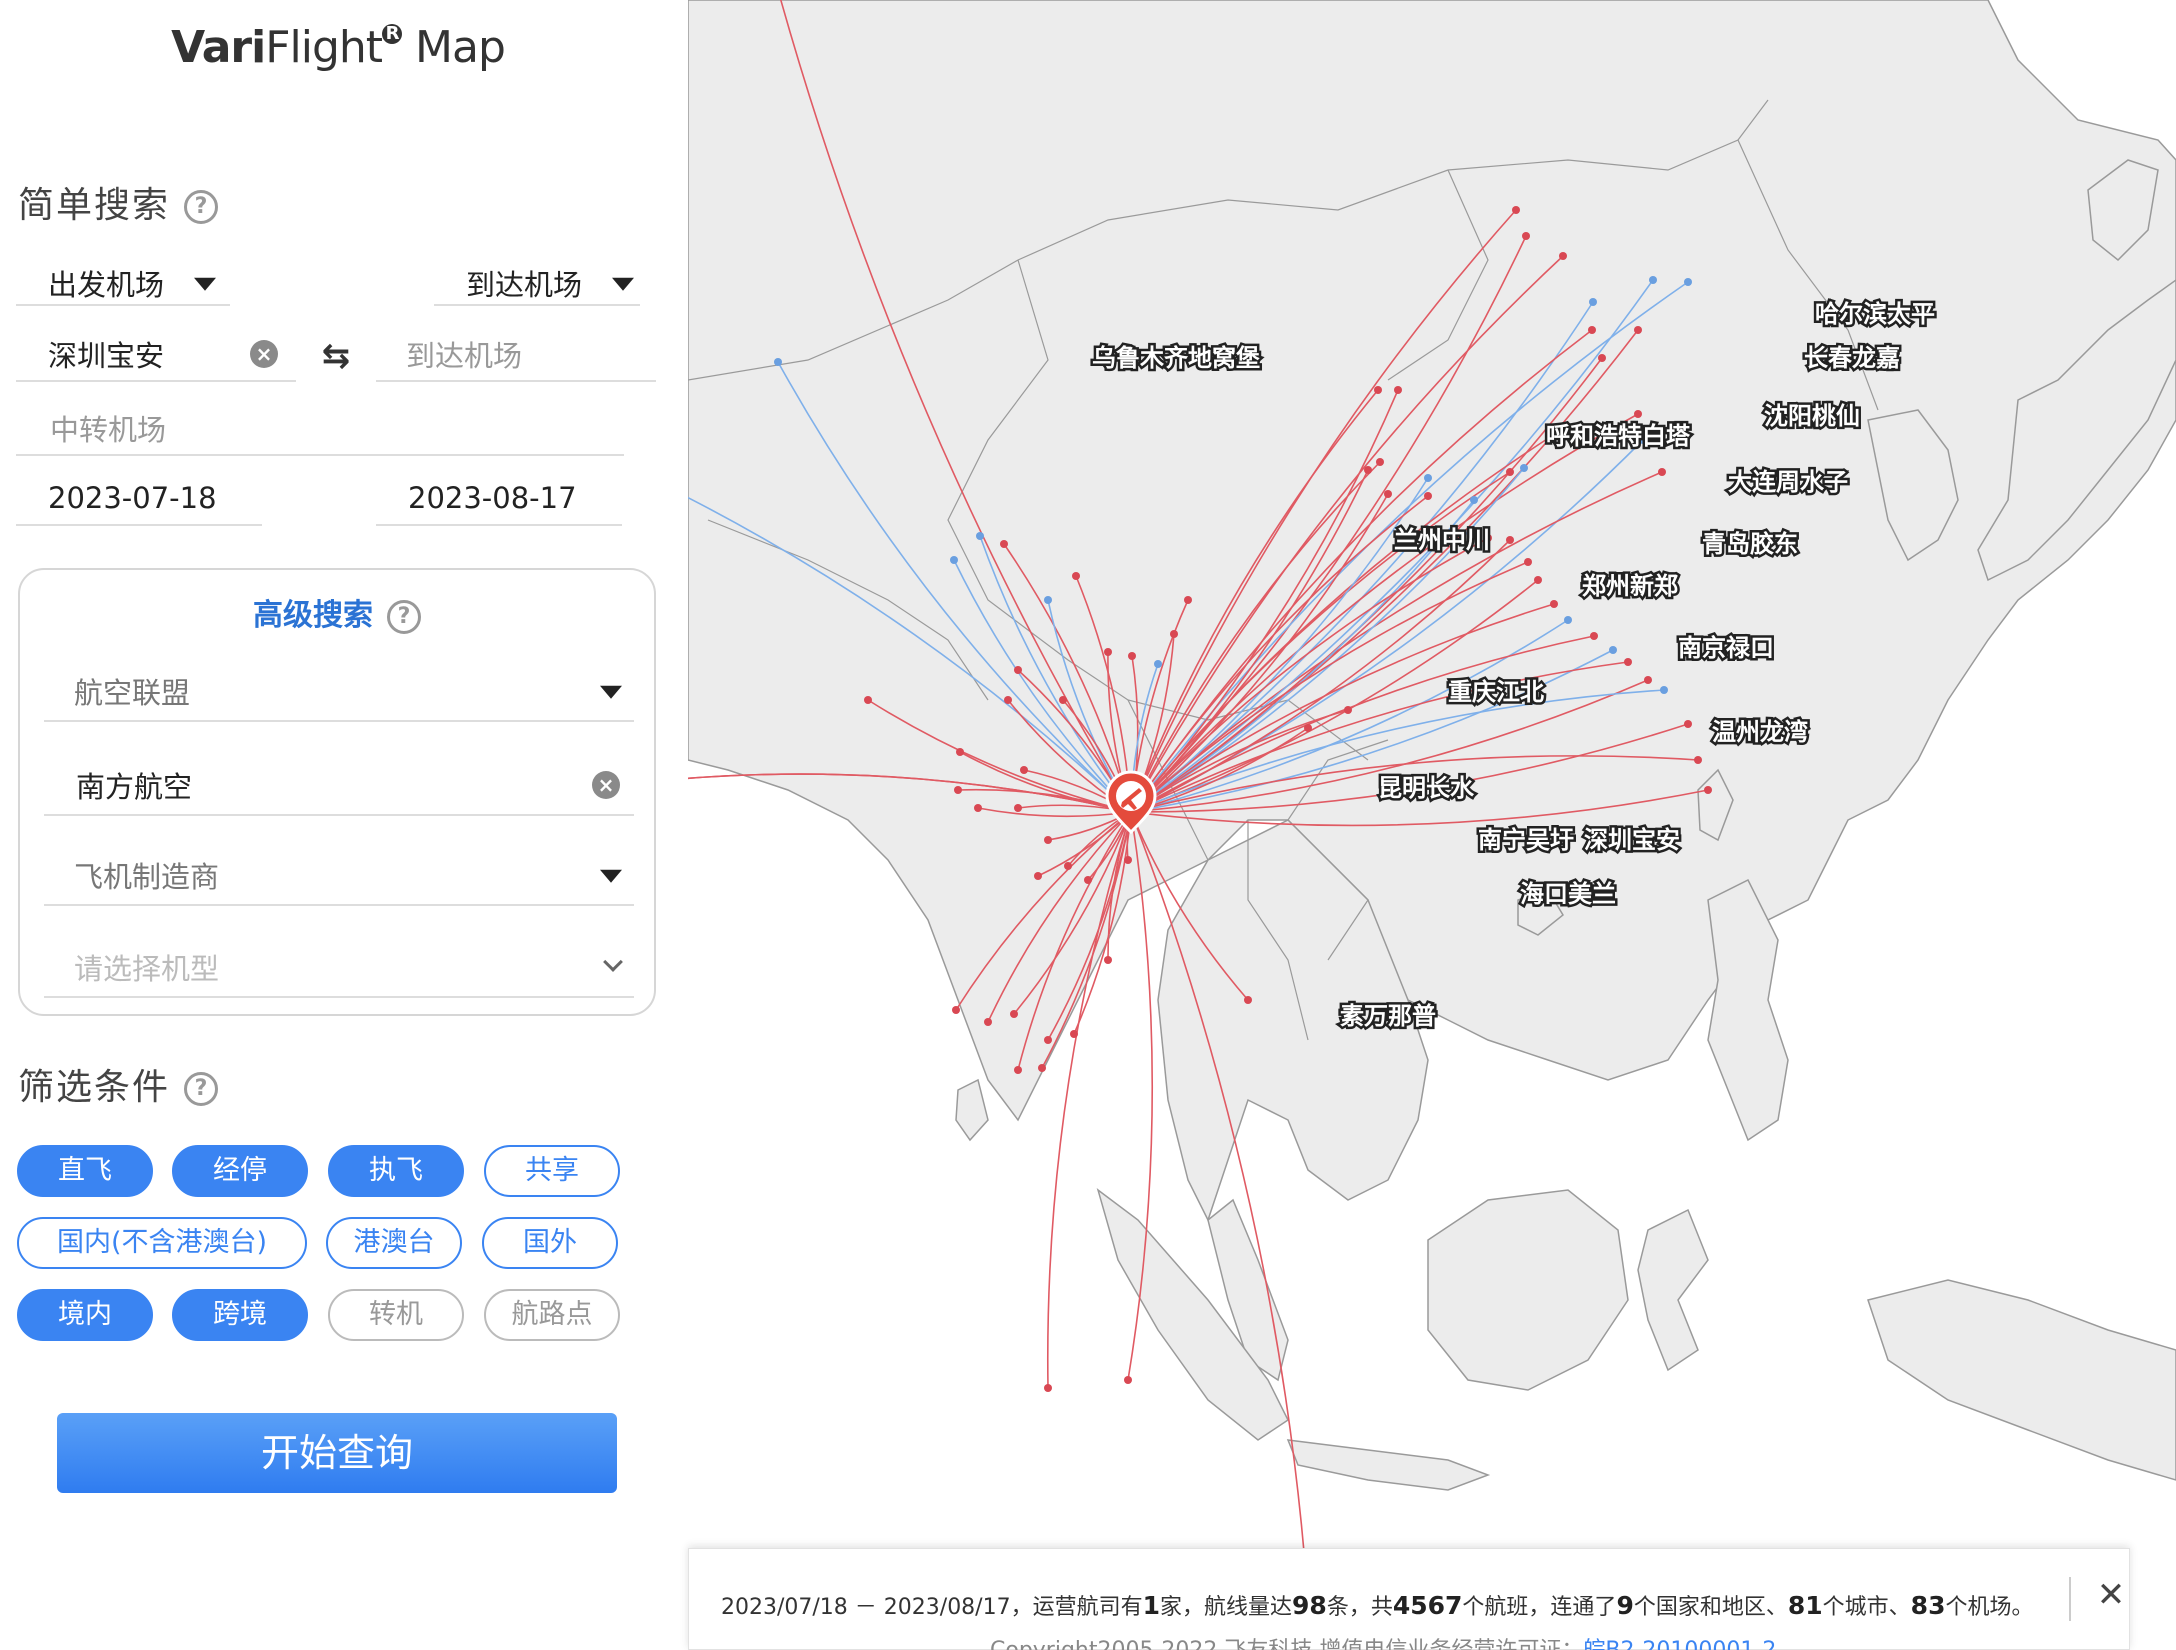 Image resolution: width=2176 pixels, height=1650 pixels. I want to click on filter-chip-direct: 直飞, so click(85, 1171).